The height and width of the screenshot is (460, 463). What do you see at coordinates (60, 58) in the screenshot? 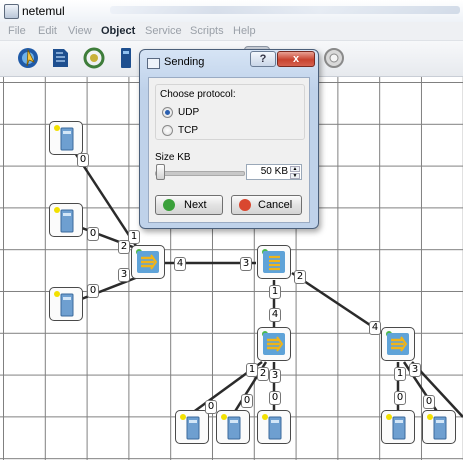
I see `note-icon` at bounding box center [60, 58].